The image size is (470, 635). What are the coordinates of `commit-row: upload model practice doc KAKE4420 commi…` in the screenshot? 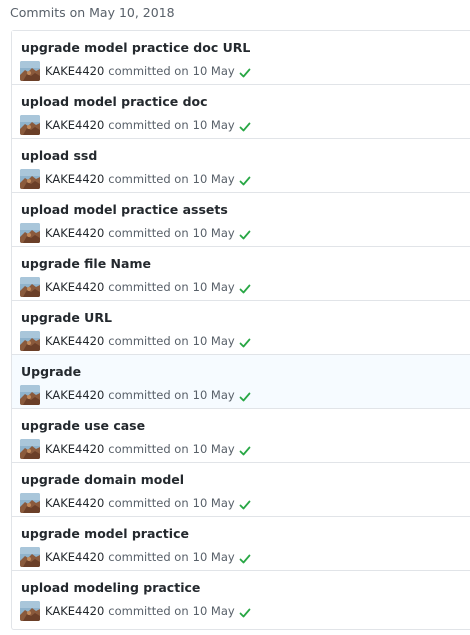 It's located at (241, 112).